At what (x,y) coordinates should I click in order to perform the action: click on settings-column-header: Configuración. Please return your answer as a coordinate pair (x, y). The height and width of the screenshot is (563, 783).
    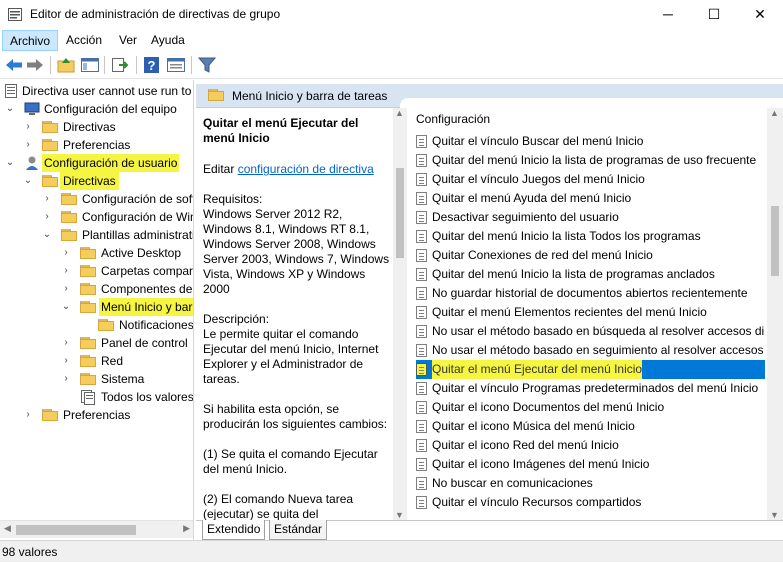
    Looking at the image, I should click on (453, 119).